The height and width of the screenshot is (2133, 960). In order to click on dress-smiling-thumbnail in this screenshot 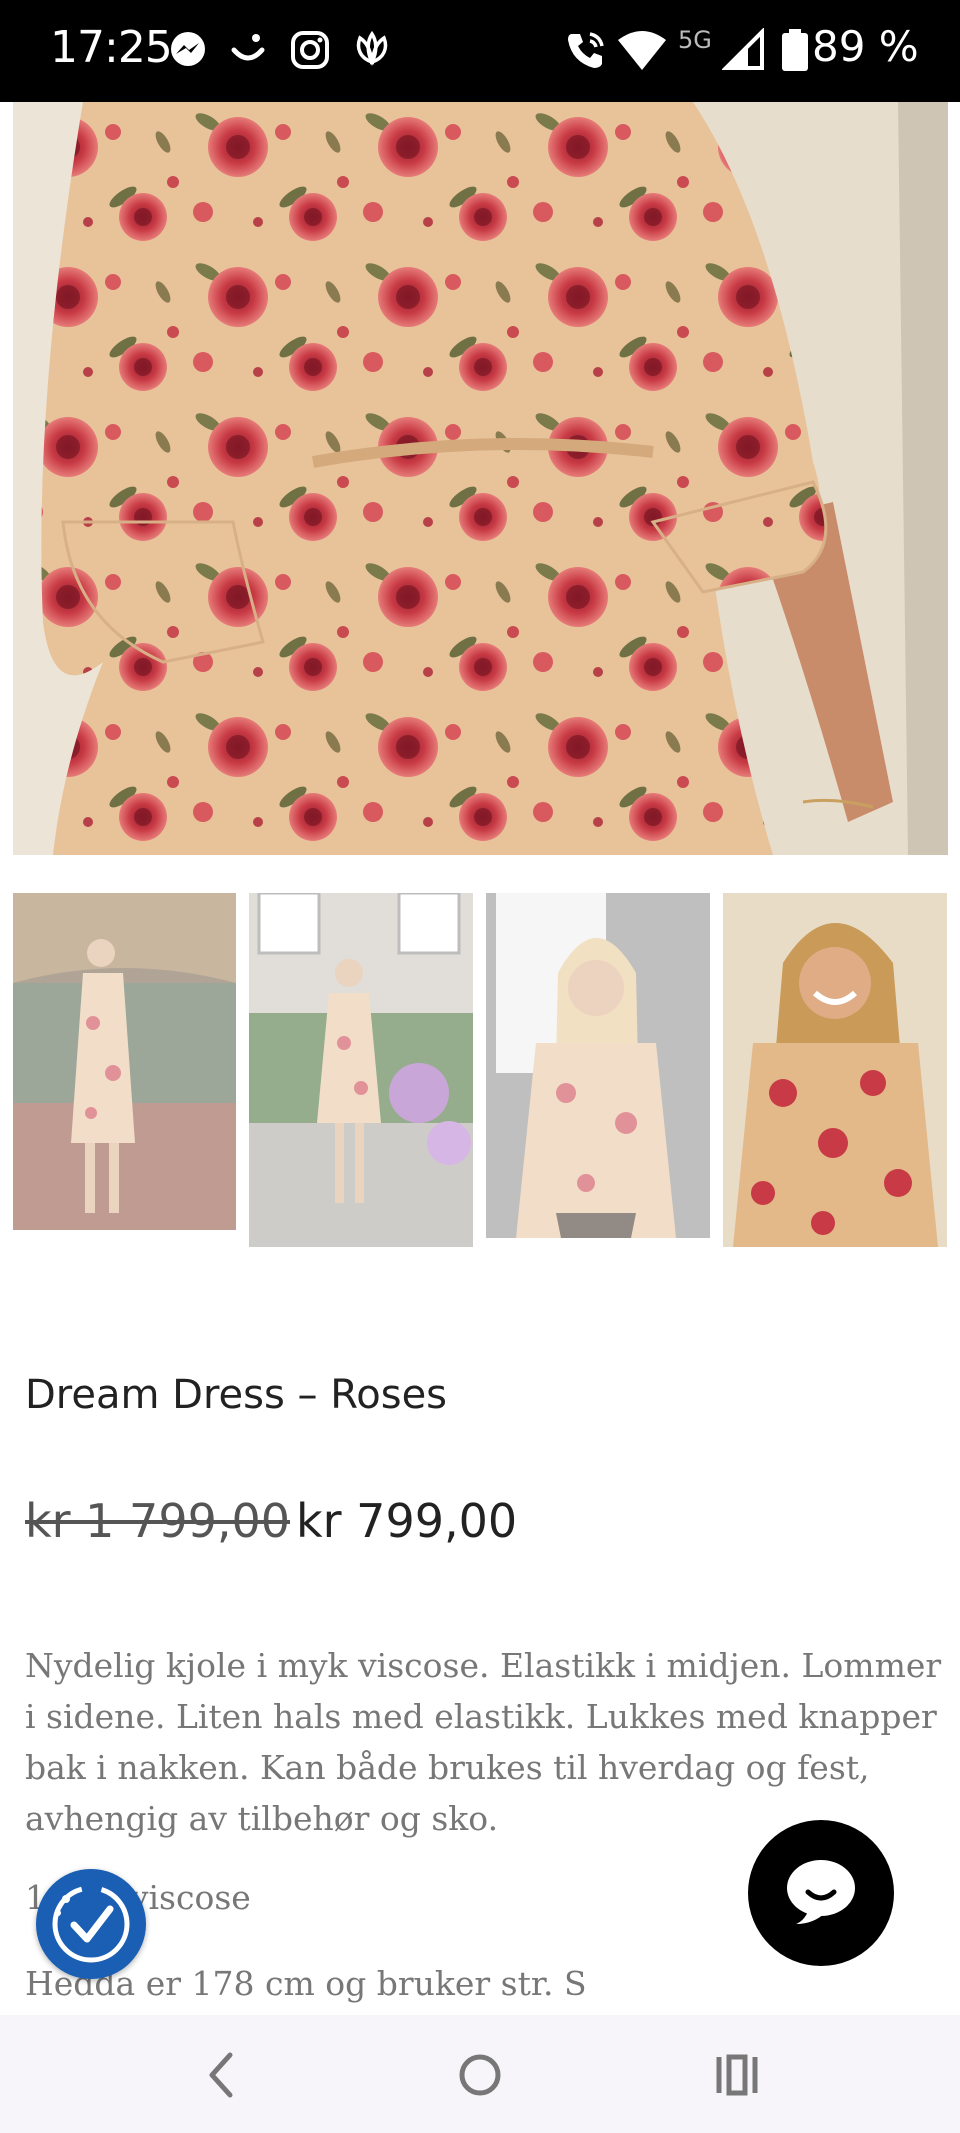, I will do `click(835, 1070)`.